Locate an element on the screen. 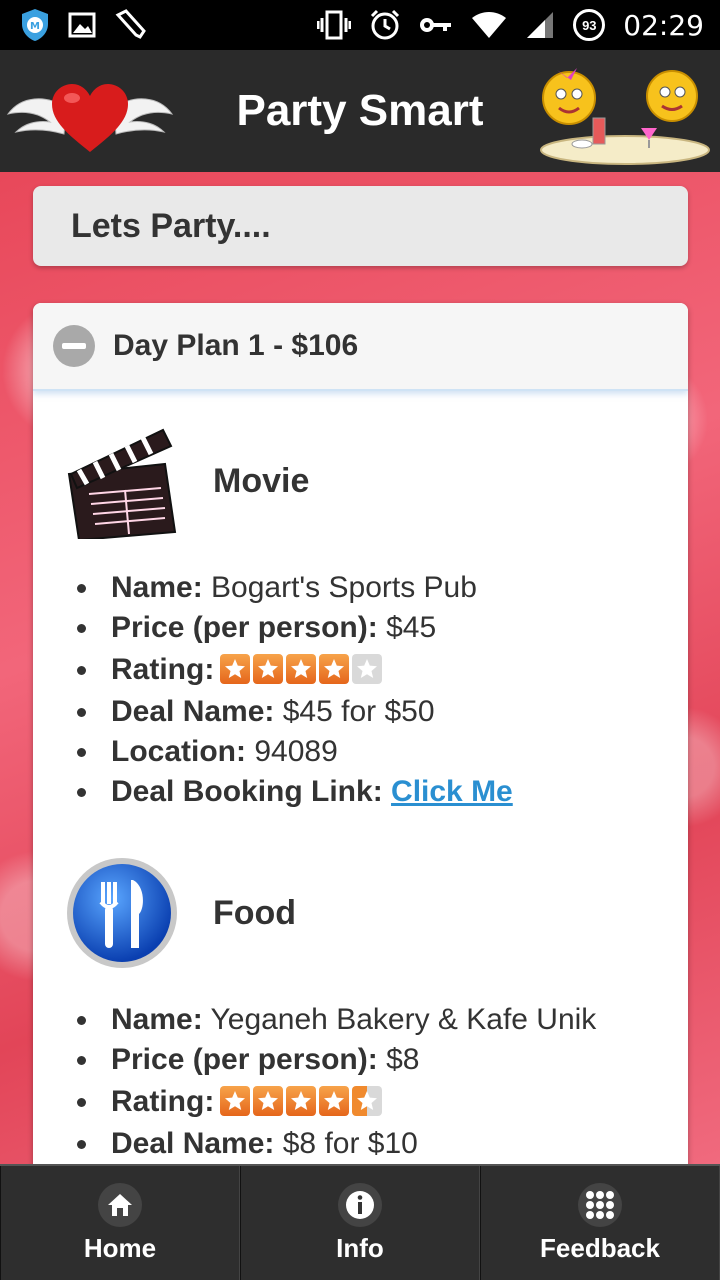 The image size is (720, 1280). nav-feedback: Feedback is located at coordinates (600, 1223).